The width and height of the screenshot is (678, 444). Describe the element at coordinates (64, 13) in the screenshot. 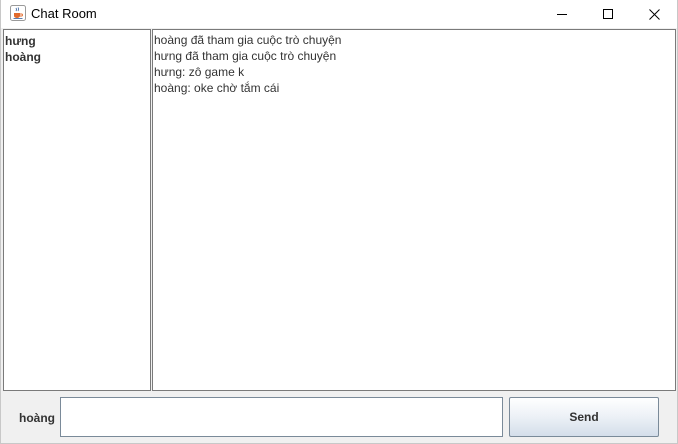

I see `window-title: Chat Room` at that location.